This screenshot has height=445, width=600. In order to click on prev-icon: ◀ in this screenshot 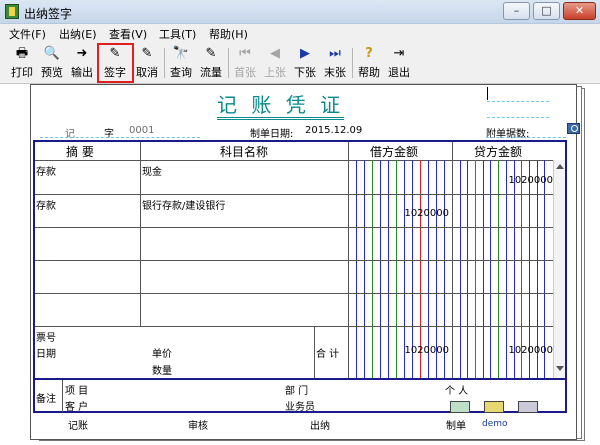, I will do `click(275, 53)`.